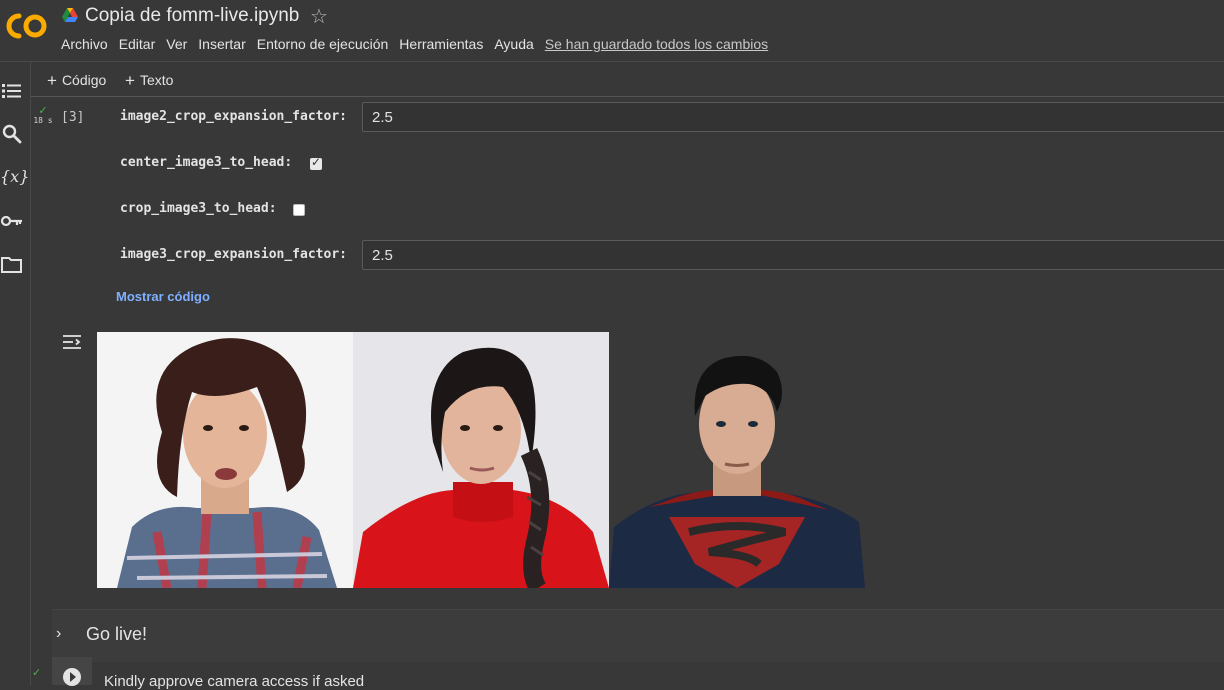  Describe the element at coordinates (793, 117) in the screenshot. I see `image2-crop-input: 2.5` at that location.